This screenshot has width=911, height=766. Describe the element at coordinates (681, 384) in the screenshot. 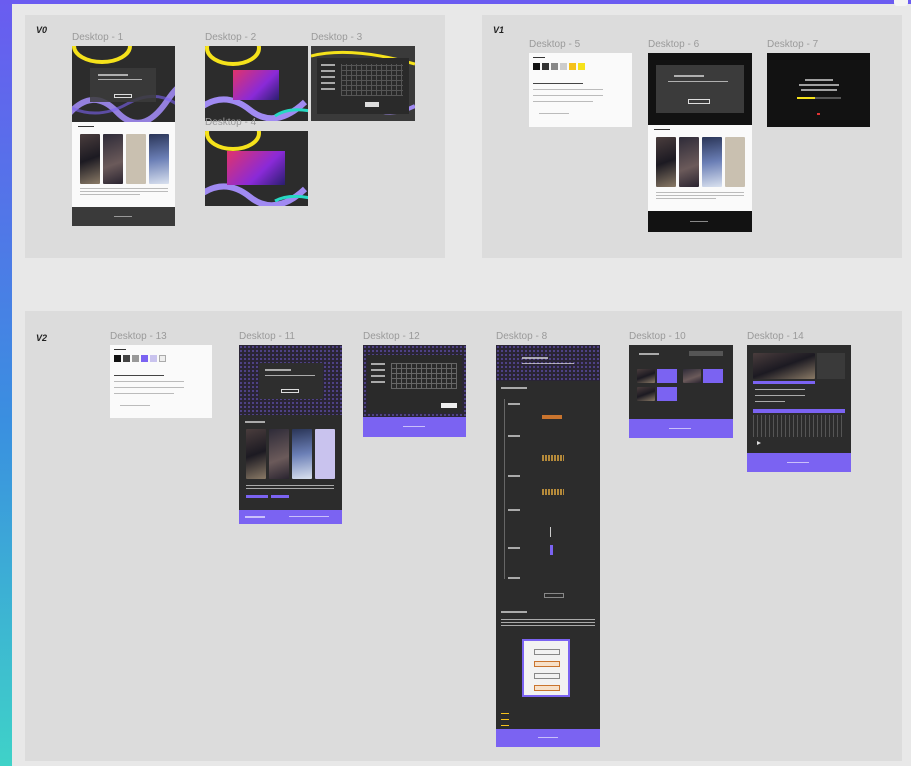

I see `frame-desktop-10: Desktop - 10` at that location.